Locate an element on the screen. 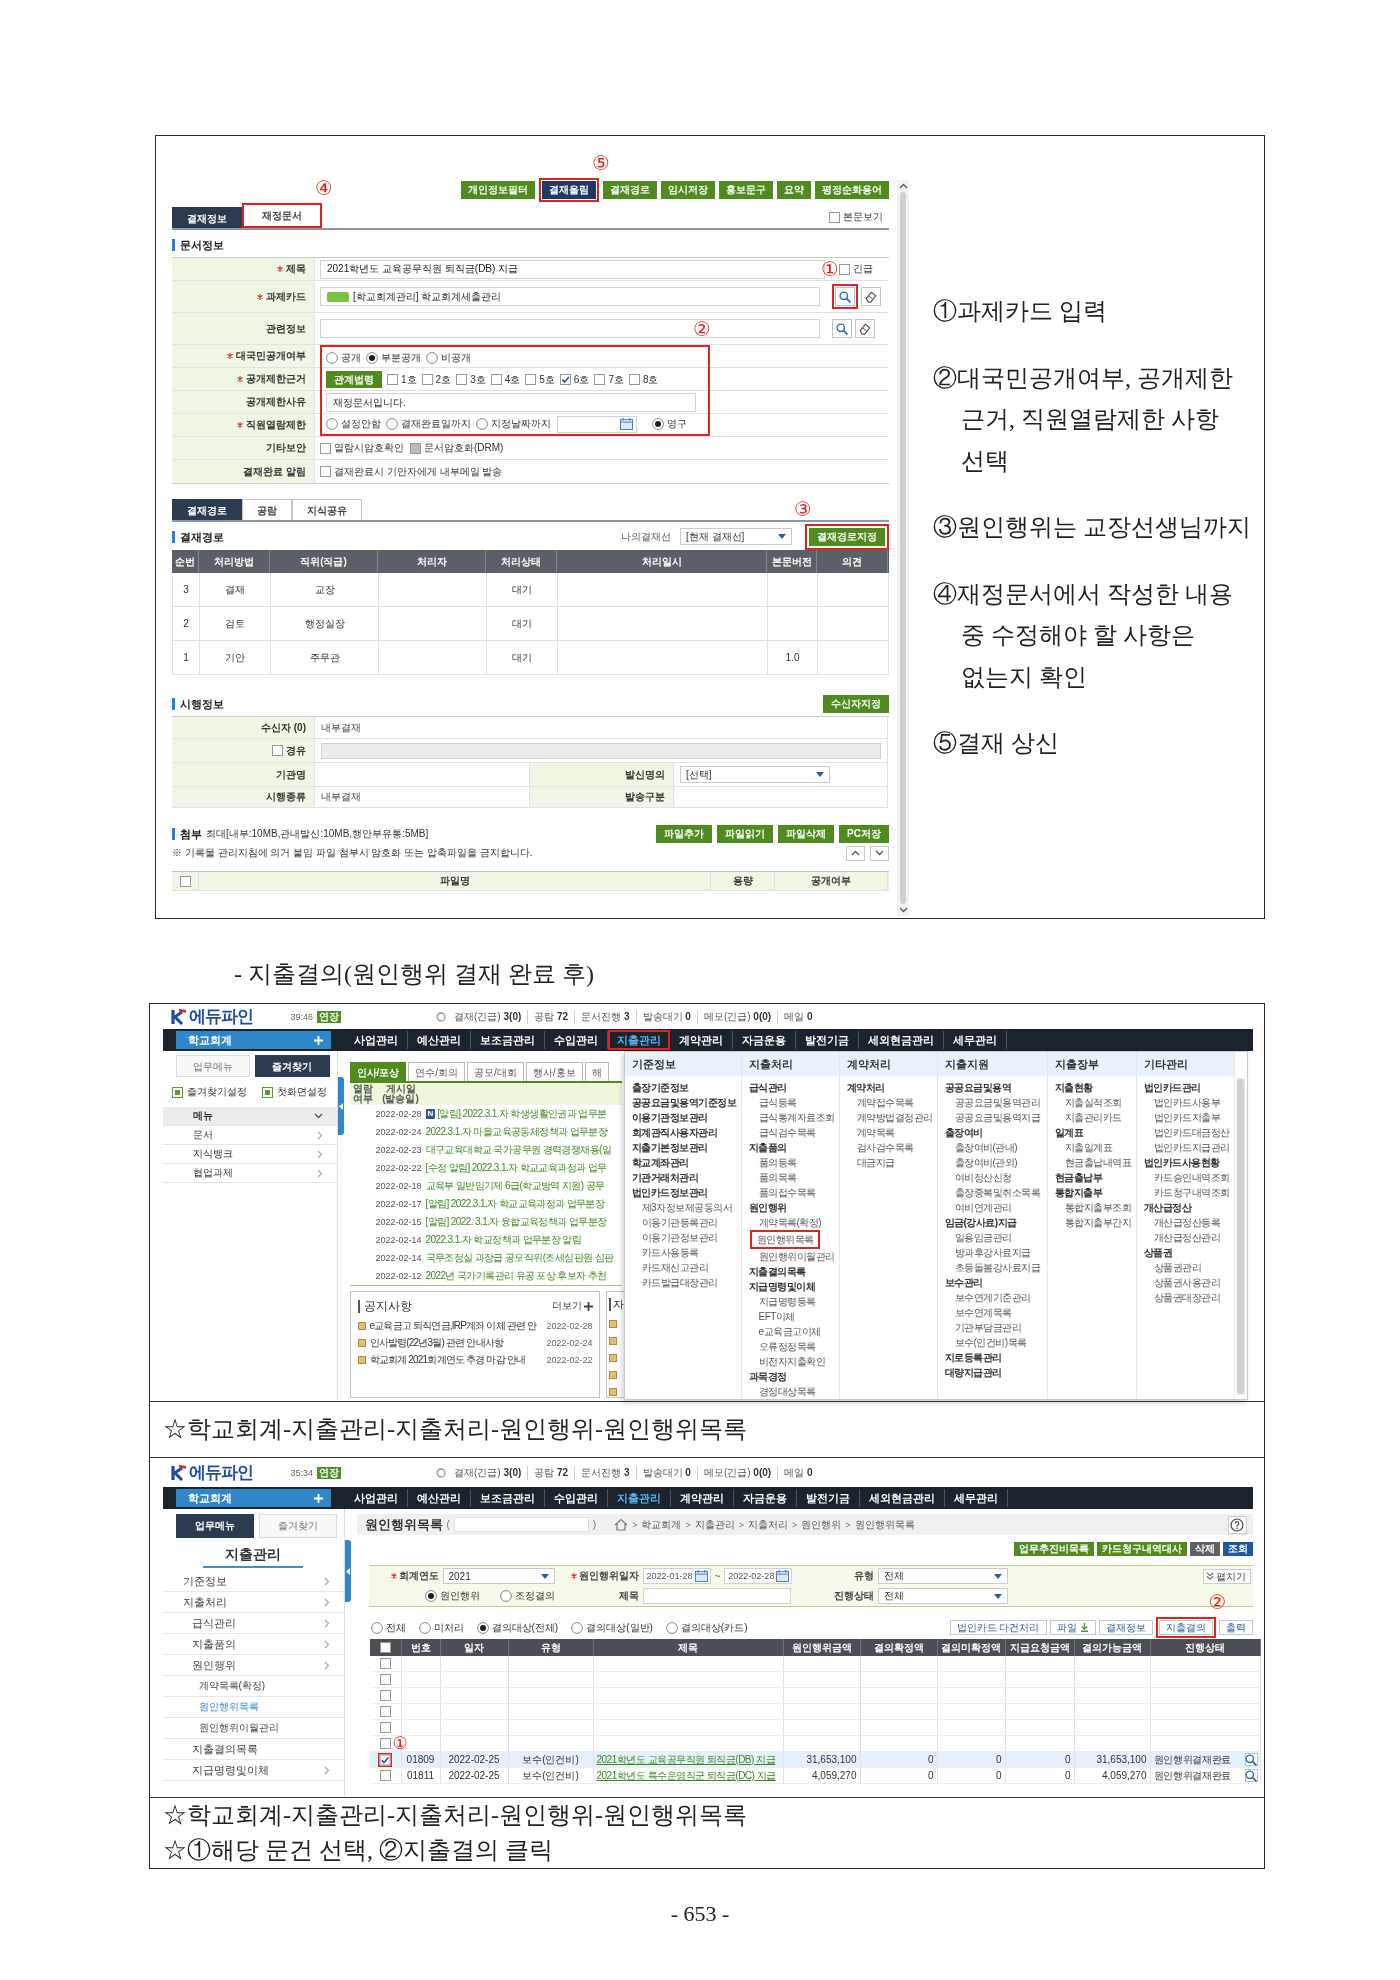 This screenshot has width=1400, height=1980. post-title-link: 2022.3.1.자 마을교육공동체정책과 업무분장 is located at coordinates (516, 1132).